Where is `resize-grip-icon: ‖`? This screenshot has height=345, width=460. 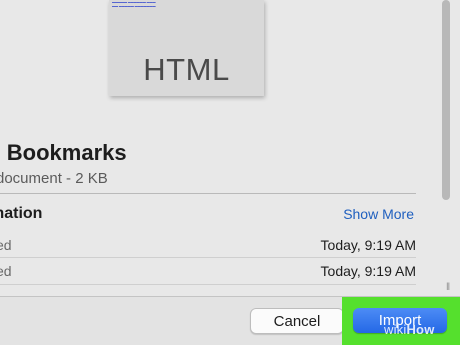
resize-grip-icon: ‖ is located at coordinates (448, 287).